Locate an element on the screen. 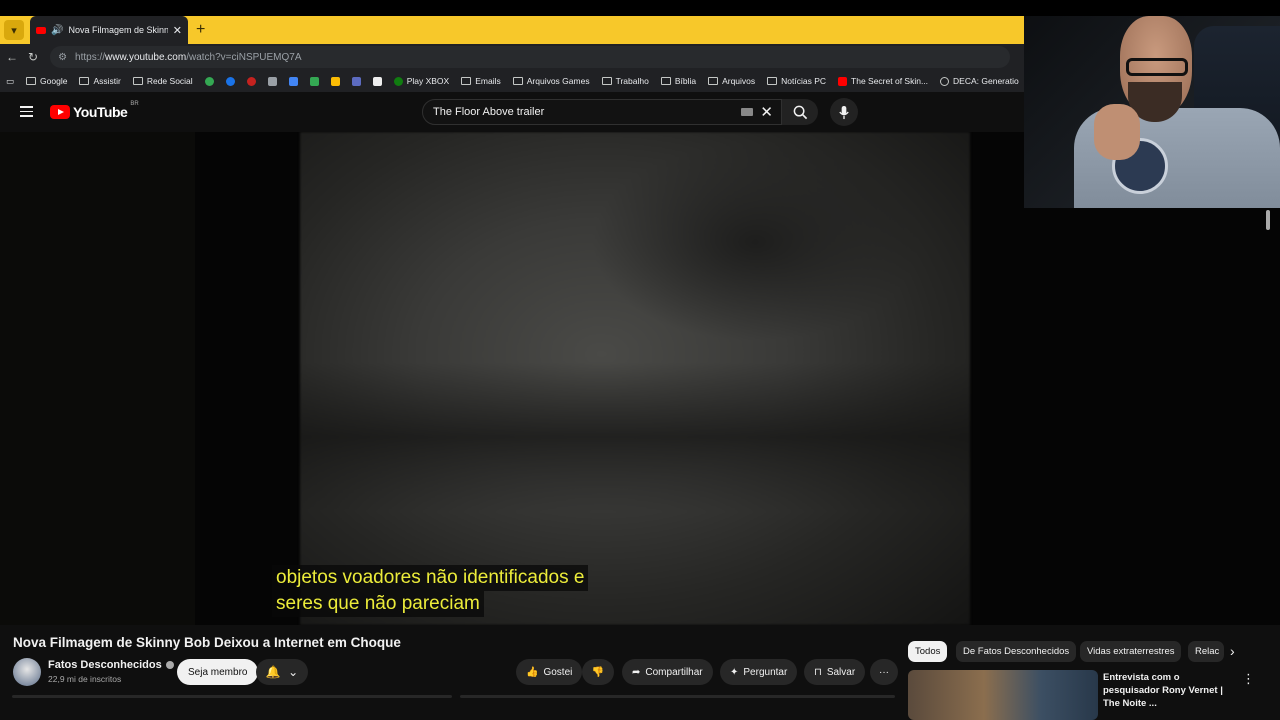  globe-icon is located at coordinates (945, 81).